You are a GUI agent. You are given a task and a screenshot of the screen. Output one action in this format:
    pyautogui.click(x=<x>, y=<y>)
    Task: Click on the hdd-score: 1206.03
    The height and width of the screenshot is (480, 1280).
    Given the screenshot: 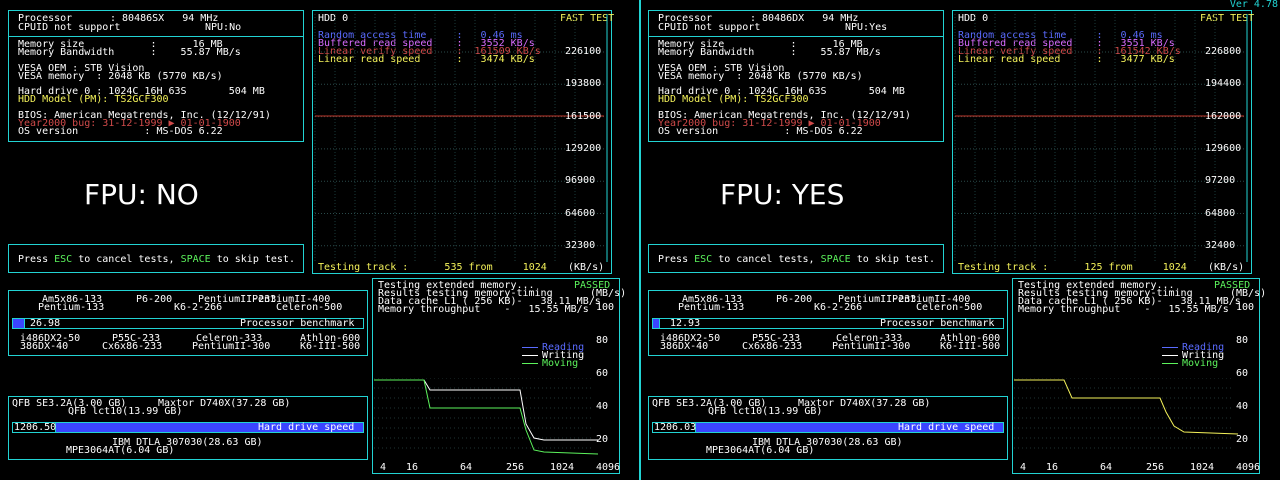 What is the action you would take?
    pyautogui.click(x=675, y=427)
    